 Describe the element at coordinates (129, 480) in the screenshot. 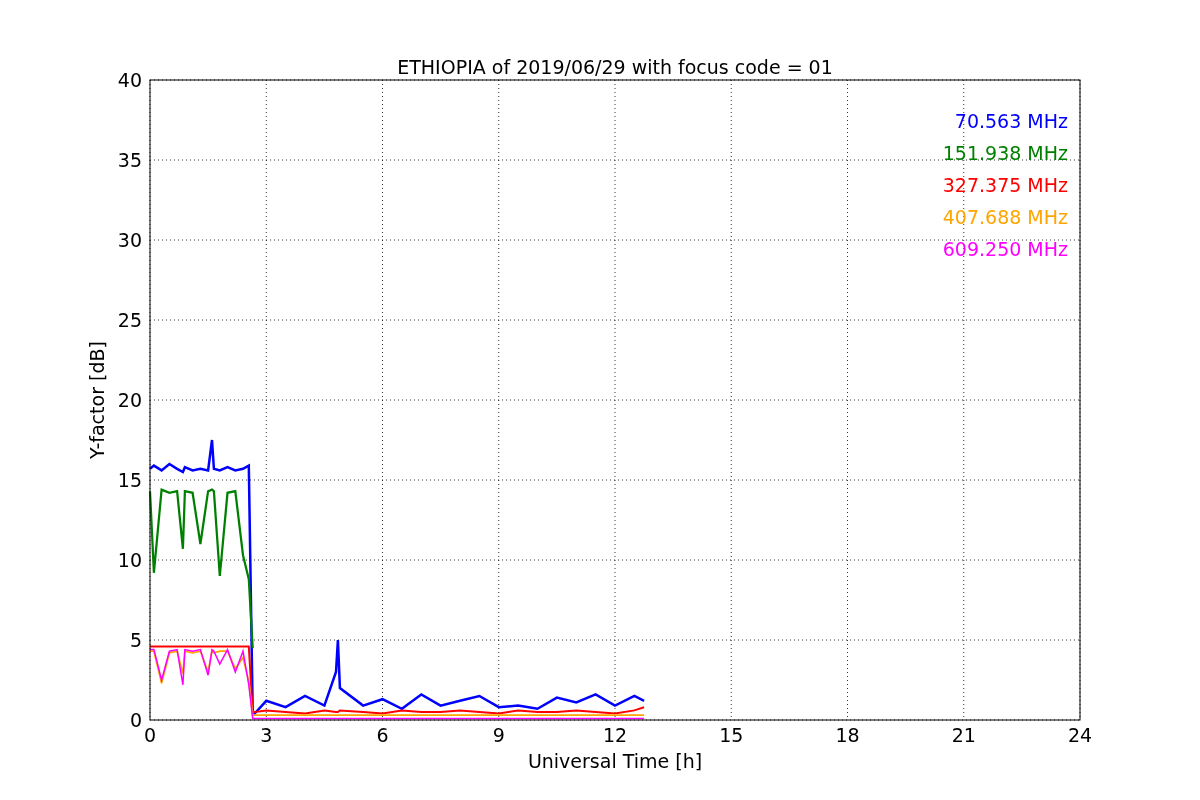

I see `y-tick-label: 15` at that location.